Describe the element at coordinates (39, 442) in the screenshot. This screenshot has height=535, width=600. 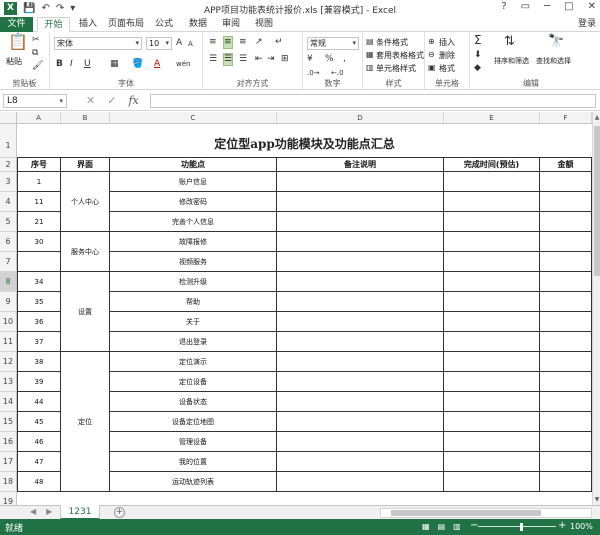
I see `row-no-cell: 46` at that location.